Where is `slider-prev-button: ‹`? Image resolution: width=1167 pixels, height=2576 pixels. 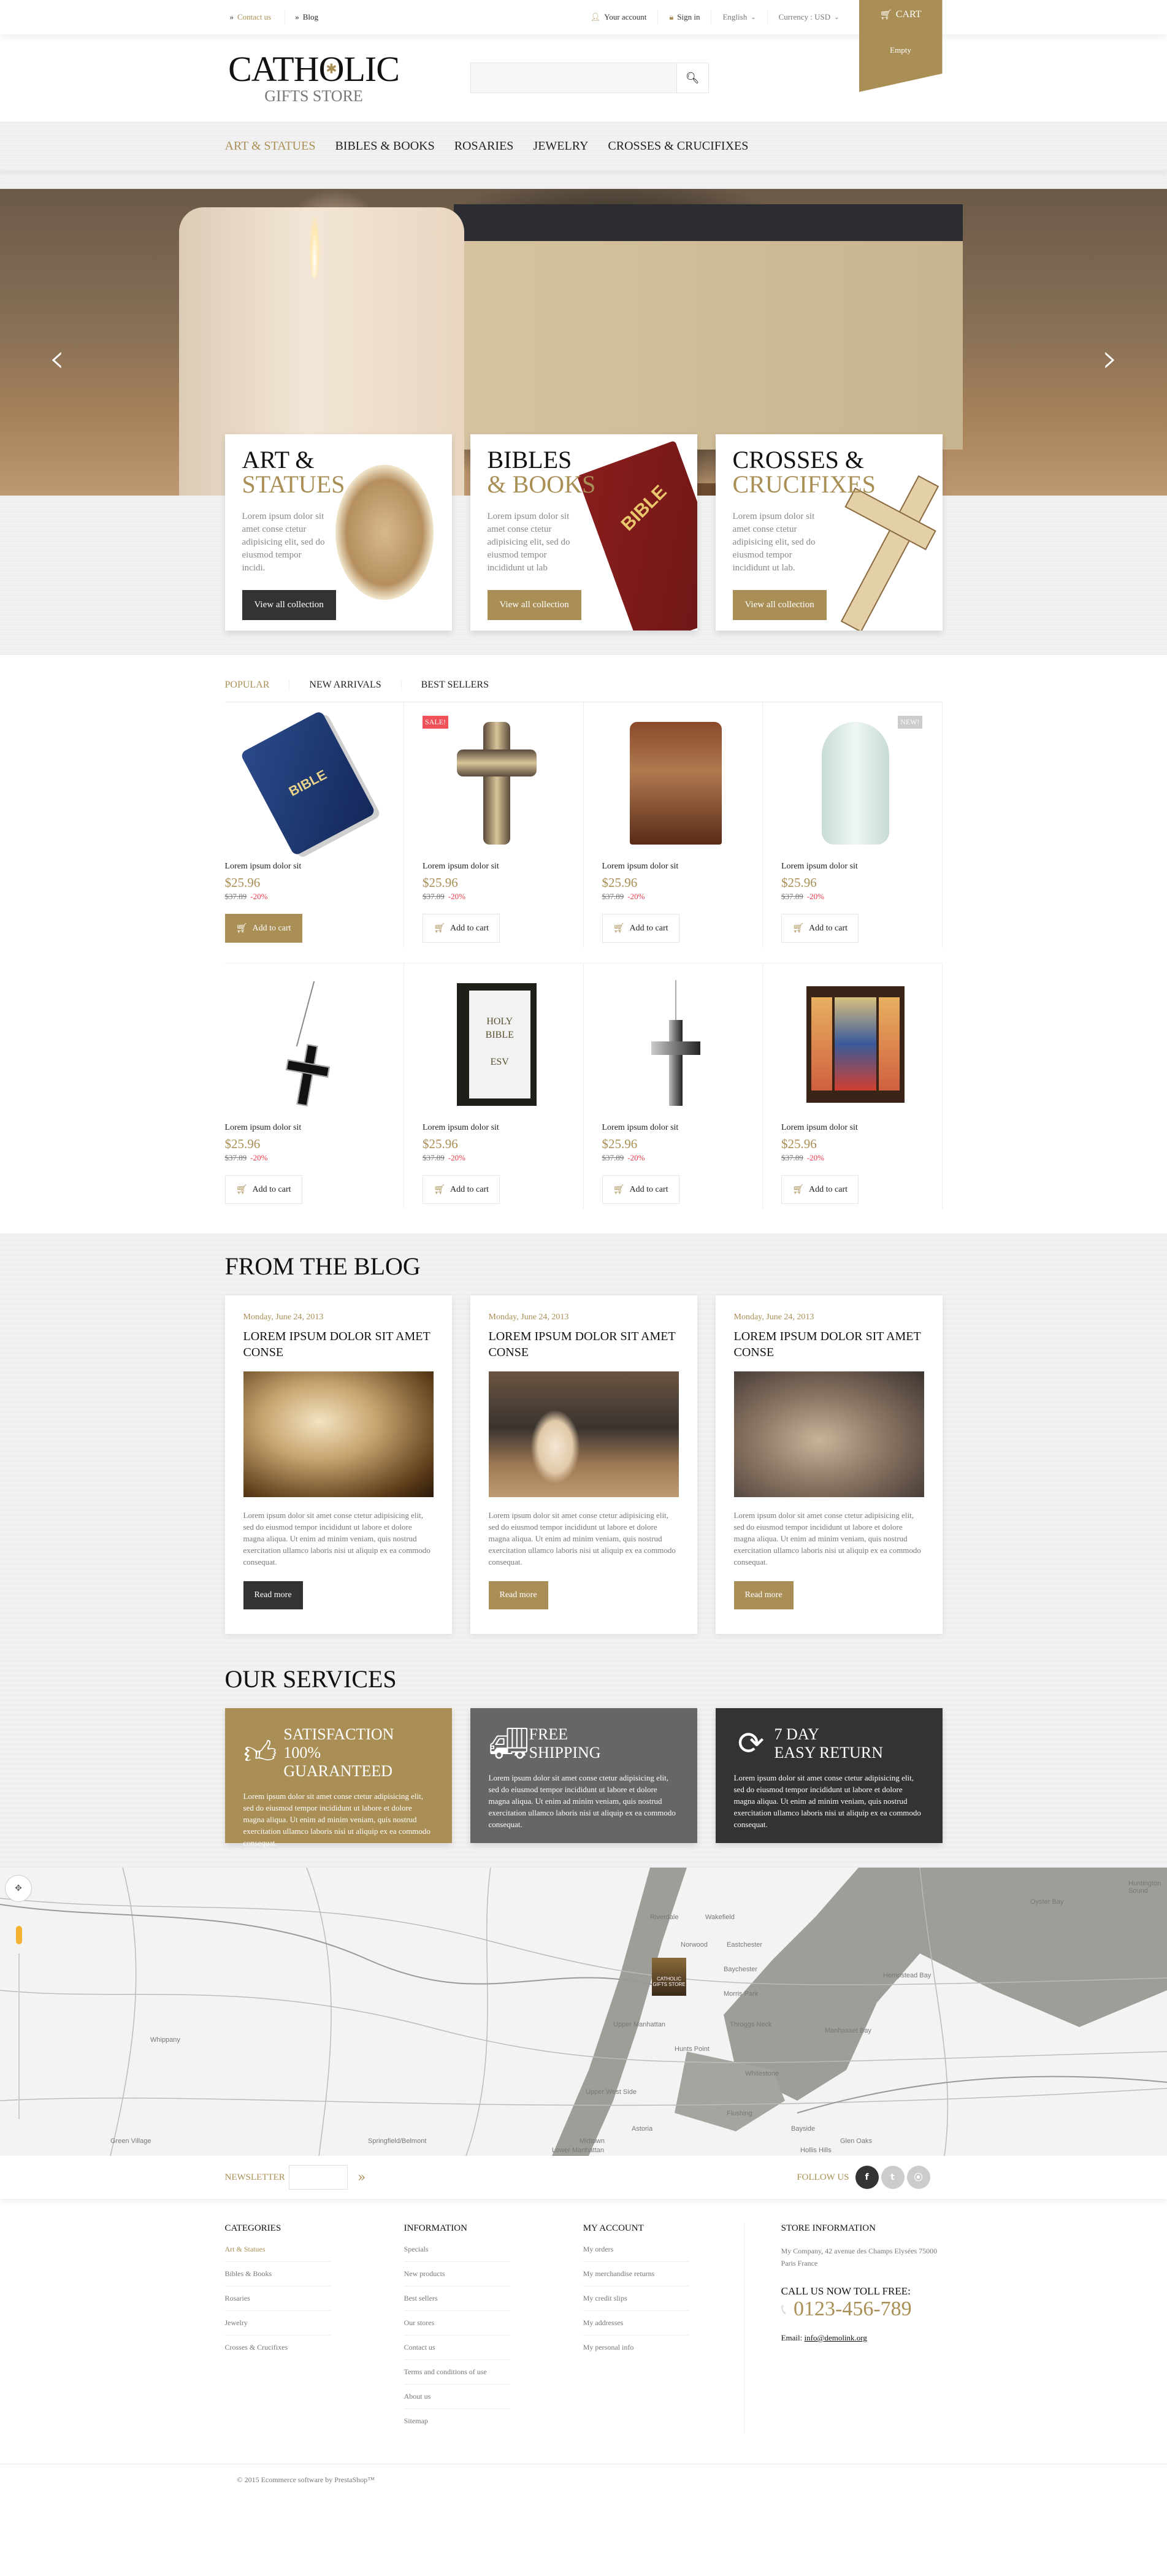 slider-prev-button: ‹ is located at coordinates (57, 358).